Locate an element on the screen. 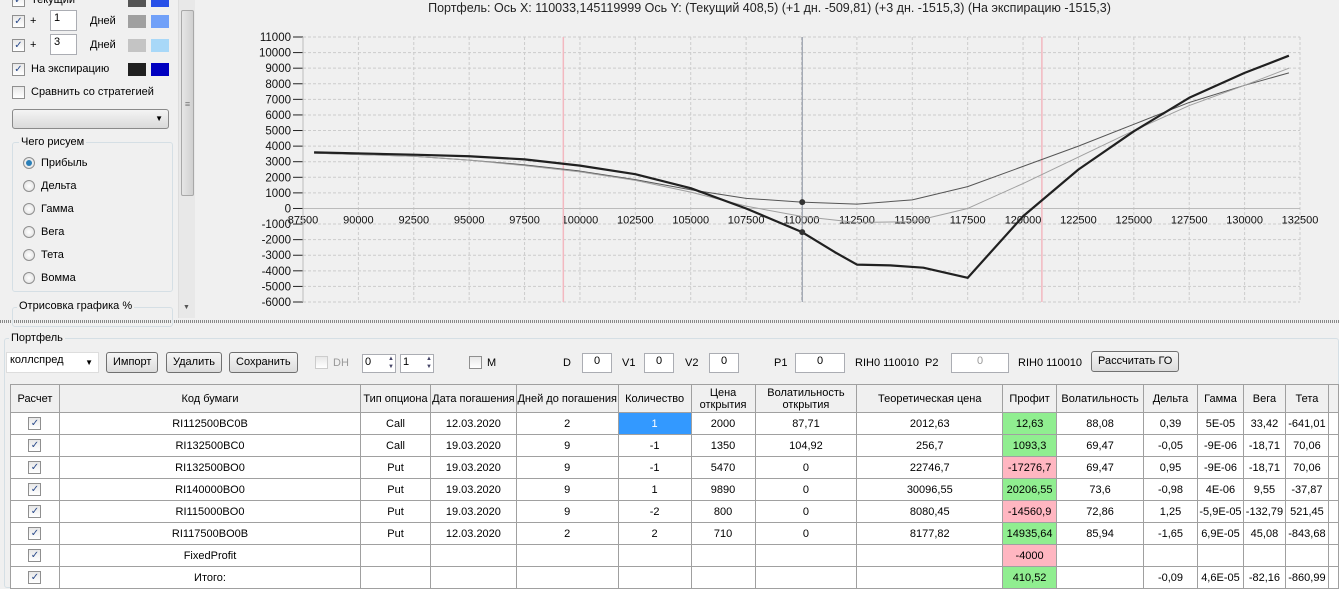  column-header: Количество is located at coordinates (654, 398).